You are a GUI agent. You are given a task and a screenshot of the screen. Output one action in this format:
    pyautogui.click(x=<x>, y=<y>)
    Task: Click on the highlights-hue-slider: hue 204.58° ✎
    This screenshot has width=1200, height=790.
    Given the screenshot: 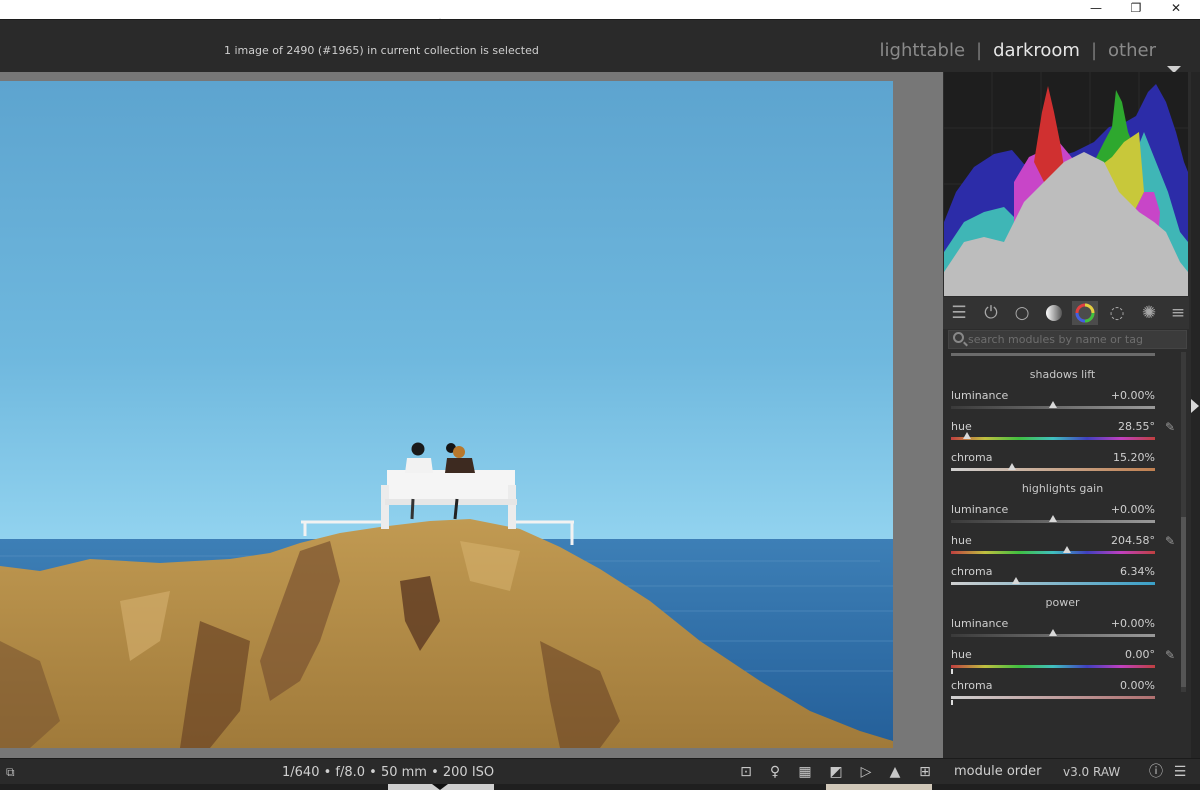 What is the action you would take?
    pyautogui.click(x=1066, y=548)
    